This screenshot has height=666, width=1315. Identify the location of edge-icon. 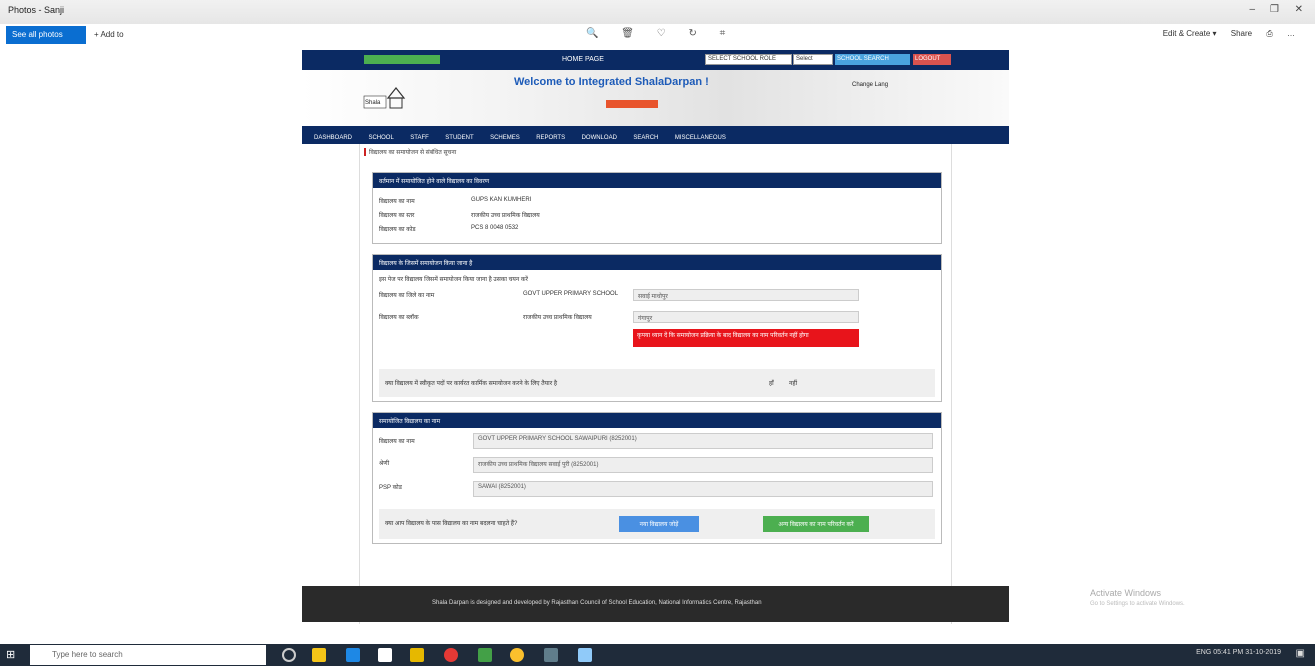
(353, 655).